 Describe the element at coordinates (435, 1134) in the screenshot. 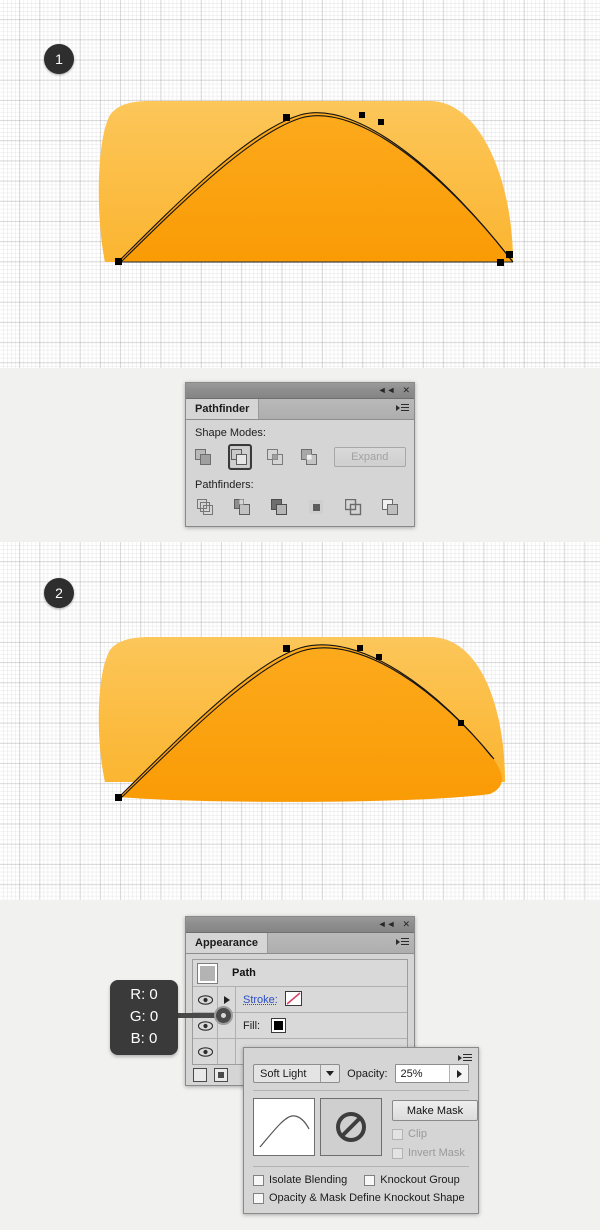

I see `clip-checkbox-row: Clip` at that location.